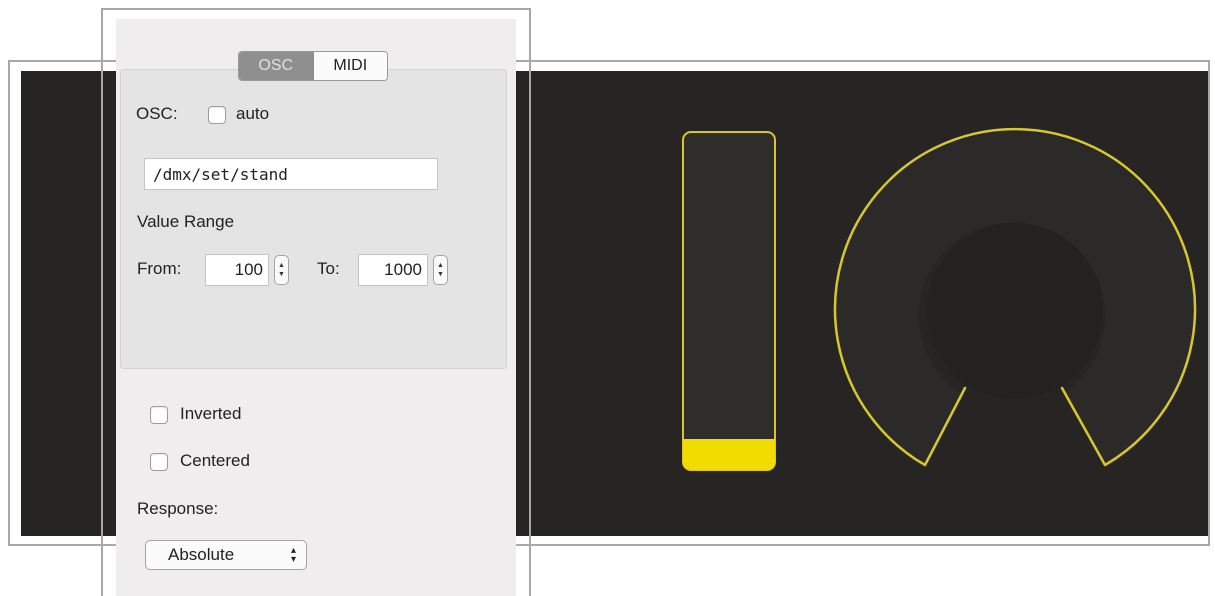 The height and width of the screenshot is (596, 1215). What do you see at coordinates (291, 174) in the screenshot?
I see `osc-address-input` at bounding box center [291, 174].